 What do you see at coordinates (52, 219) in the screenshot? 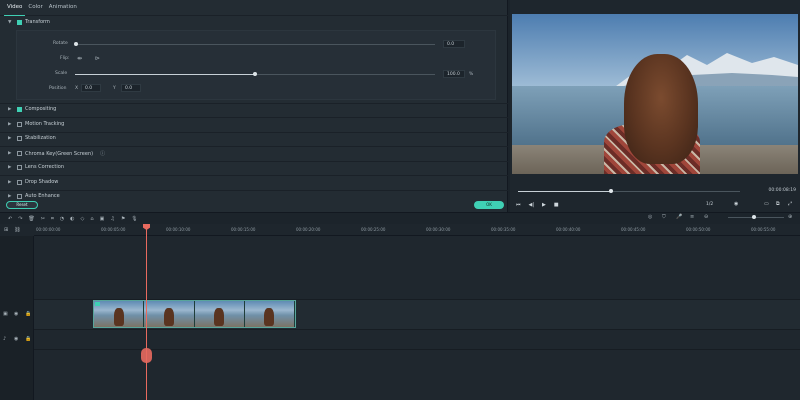
I see `crop-icon: ⌗` at bounding box center [52, 219].